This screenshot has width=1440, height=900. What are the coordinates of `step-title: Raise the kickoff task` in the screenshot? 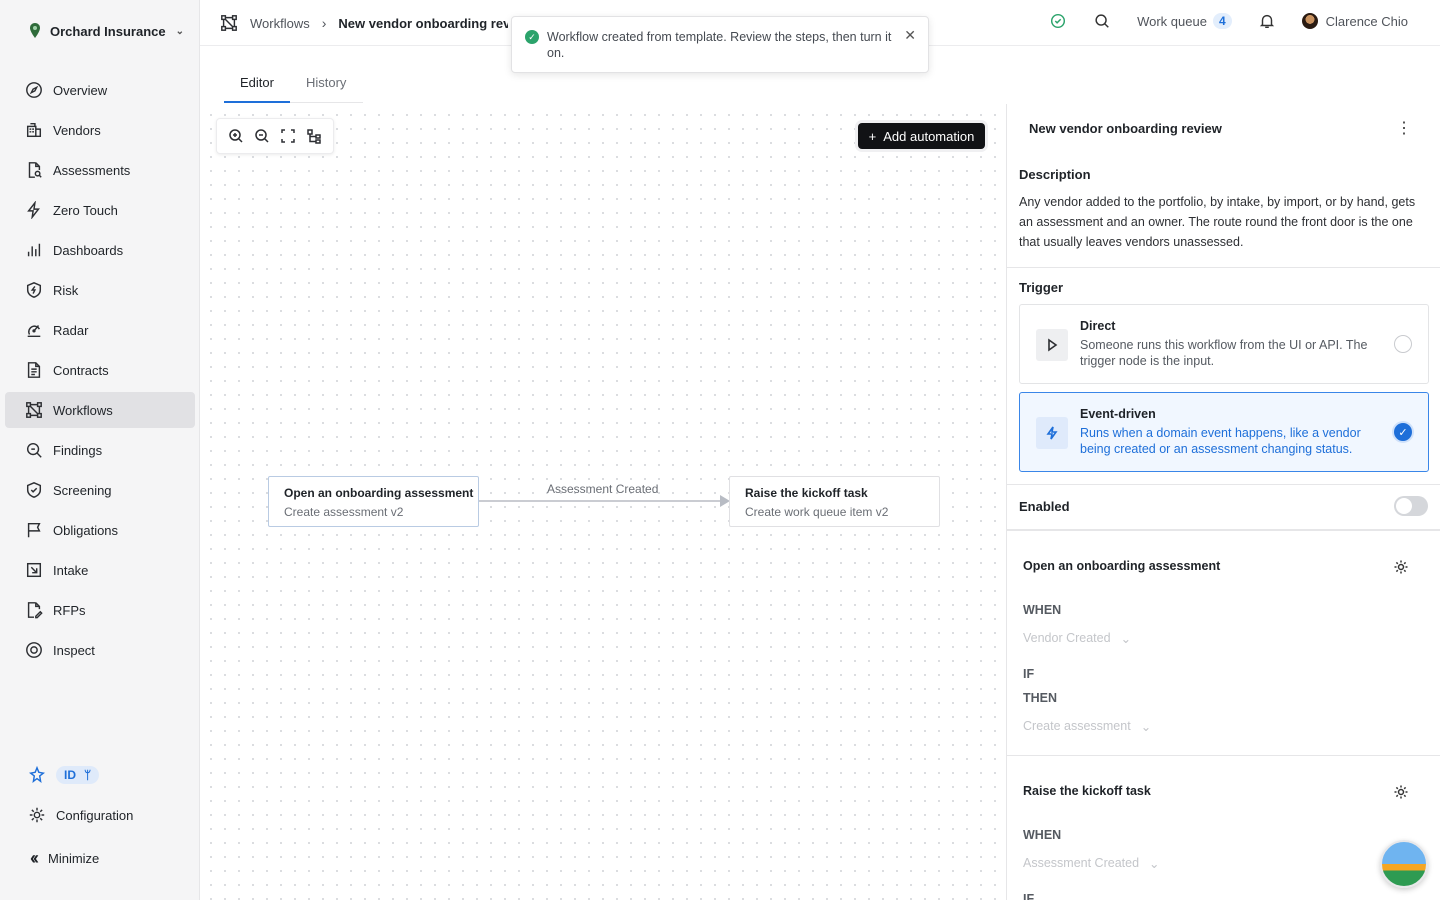 It's located at (1087, 791).